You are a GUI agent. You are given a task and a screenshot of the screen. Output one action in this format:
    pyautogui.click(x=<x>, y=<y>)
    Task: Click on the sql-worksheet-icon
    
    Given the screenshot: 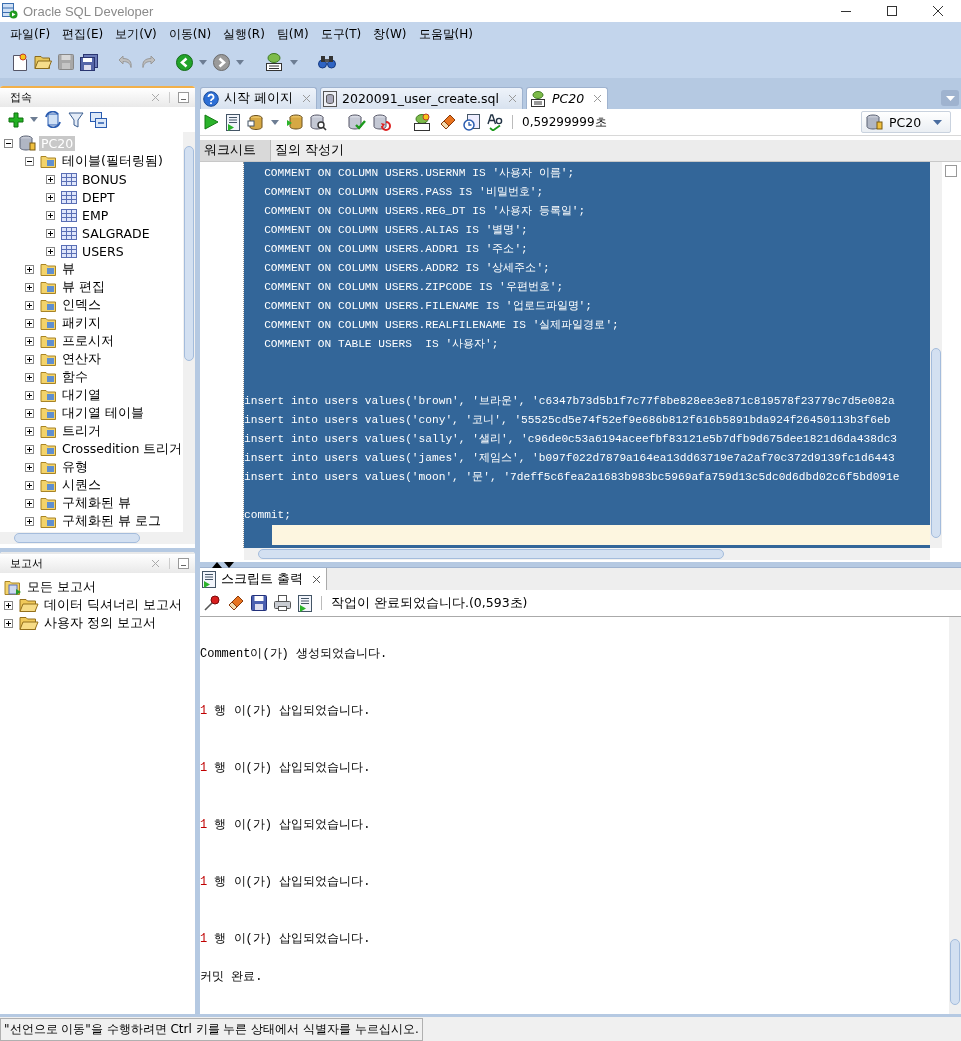 What is the action you would take?
    pyautogui.click(x=274, y=62)
    